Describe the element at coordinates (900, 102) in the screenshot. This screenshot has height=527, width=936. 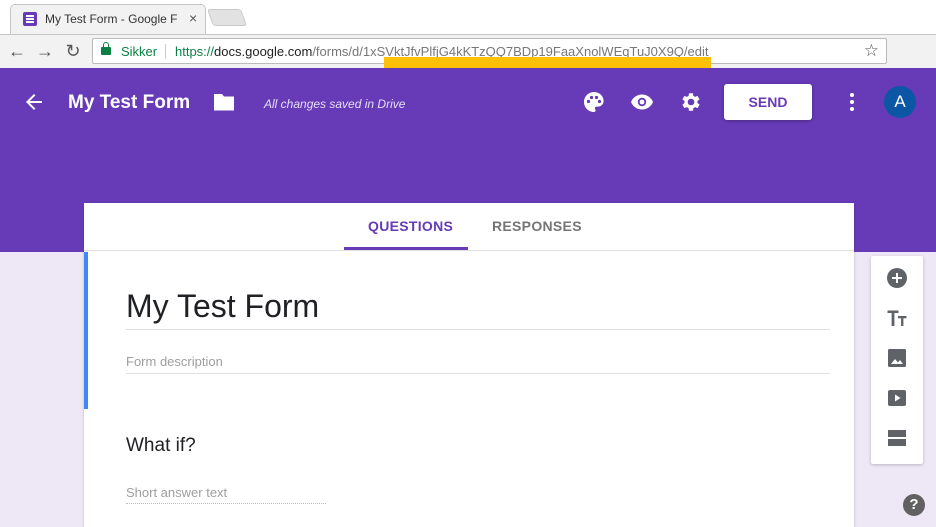
I see `avatar: A` at that location.